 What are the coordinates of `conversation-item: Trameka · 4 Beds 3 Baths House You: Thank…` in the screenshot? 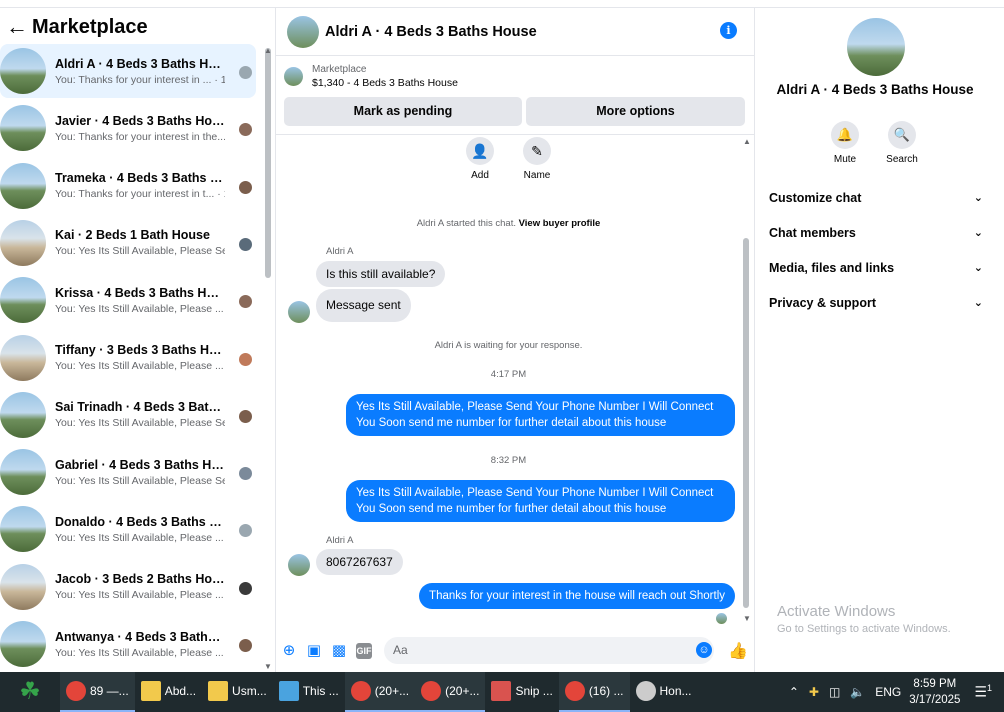 It's located at (128, 186).